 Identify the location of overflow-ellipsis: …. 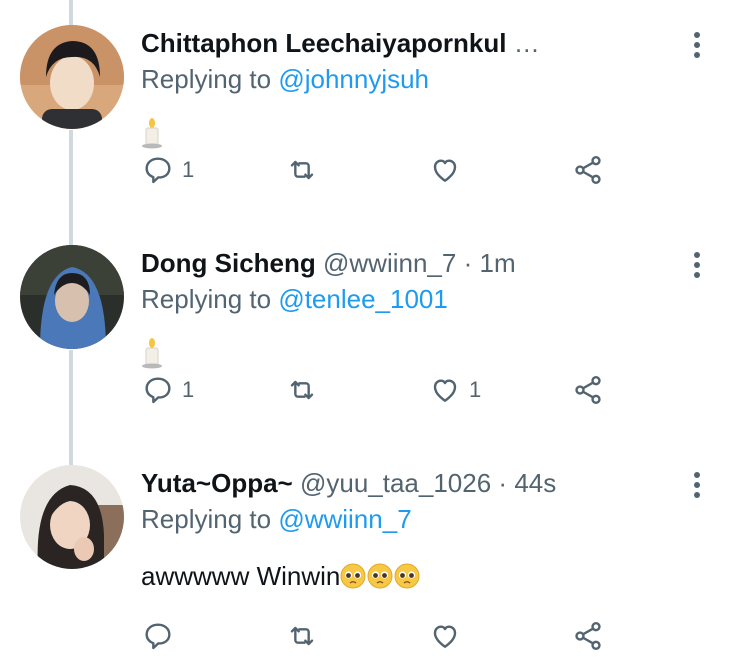
(526, 43).